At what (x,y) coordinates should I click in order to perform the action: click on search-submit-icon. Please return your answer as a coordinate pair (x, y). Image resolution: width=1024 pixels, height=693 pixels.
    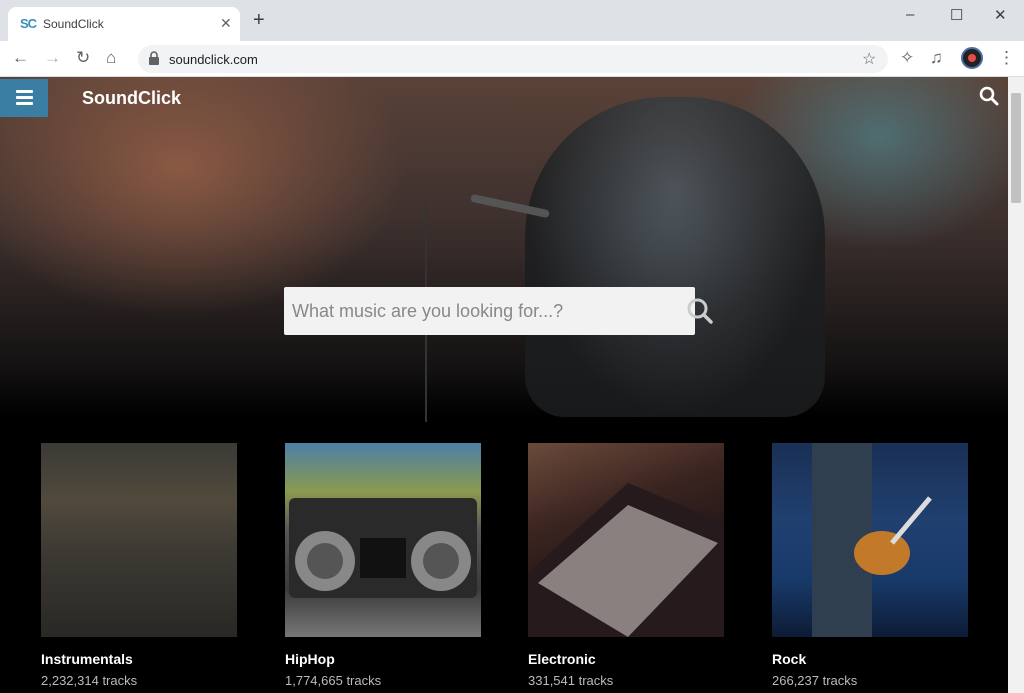
    Looking at the image, I should click on (700, 311).